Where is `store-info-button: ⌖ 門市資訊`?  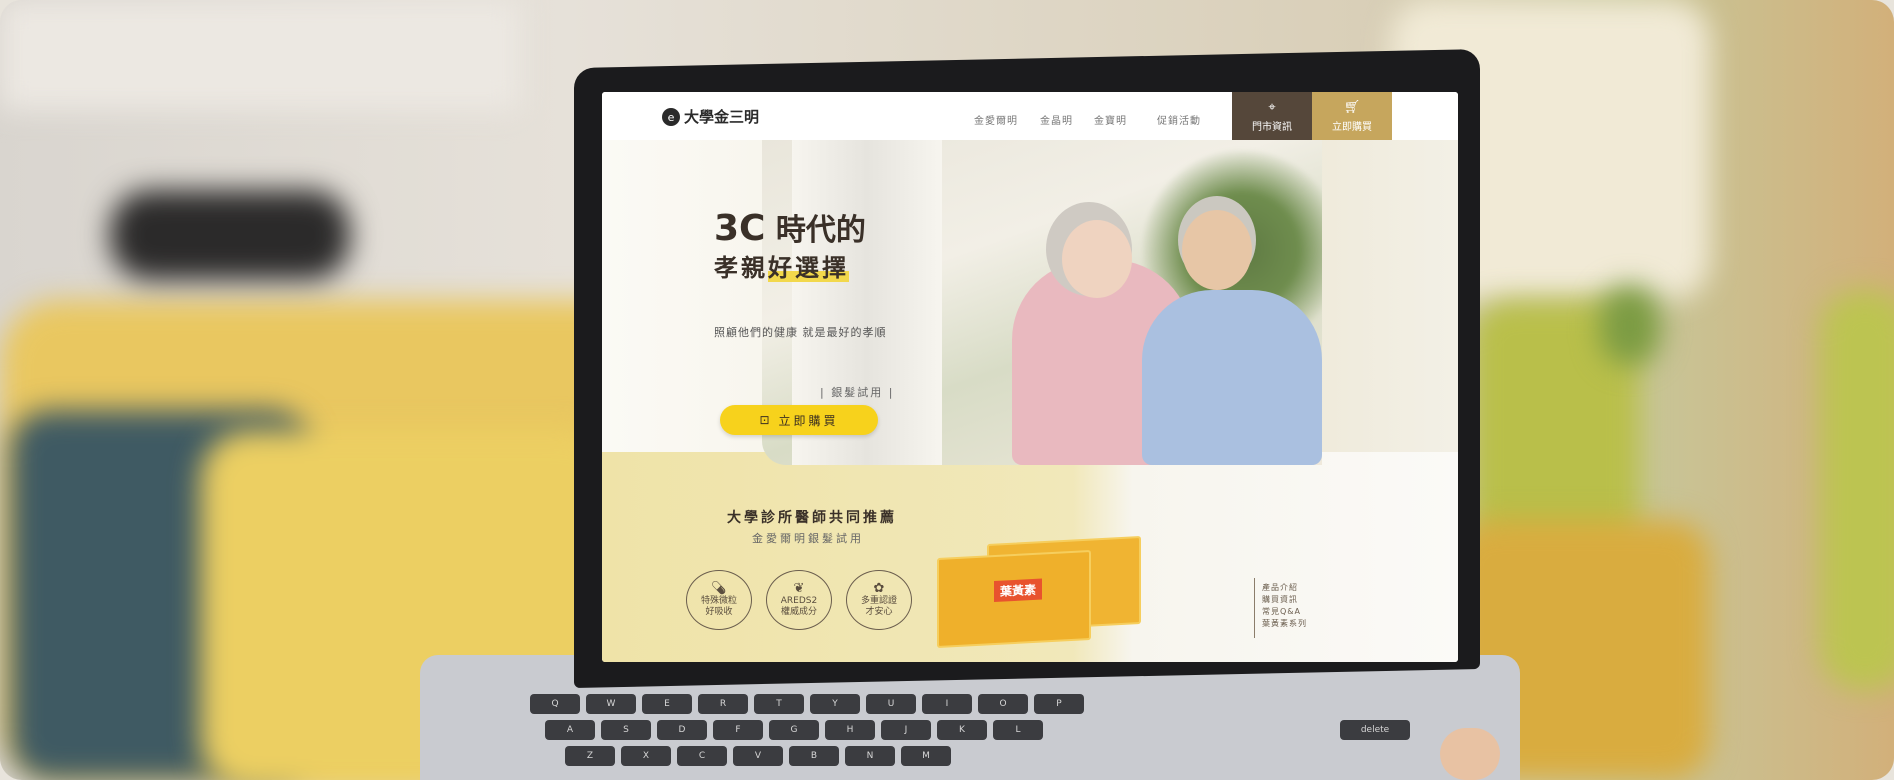 store-info-button: ⌖ 門市資訊 is located at coordinates (1272, 116).